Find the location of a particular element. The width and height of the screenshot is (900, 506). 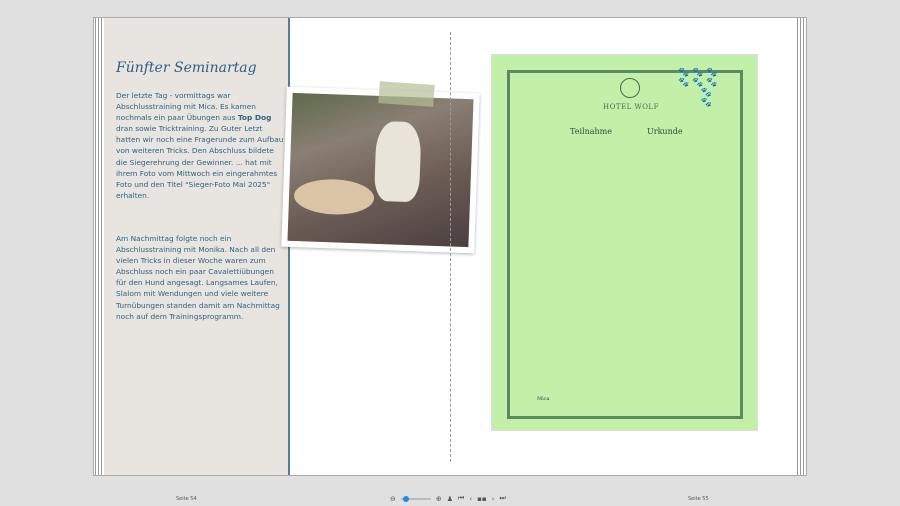

prev-page-icon: ‹ is located at coordinates (470, 499).